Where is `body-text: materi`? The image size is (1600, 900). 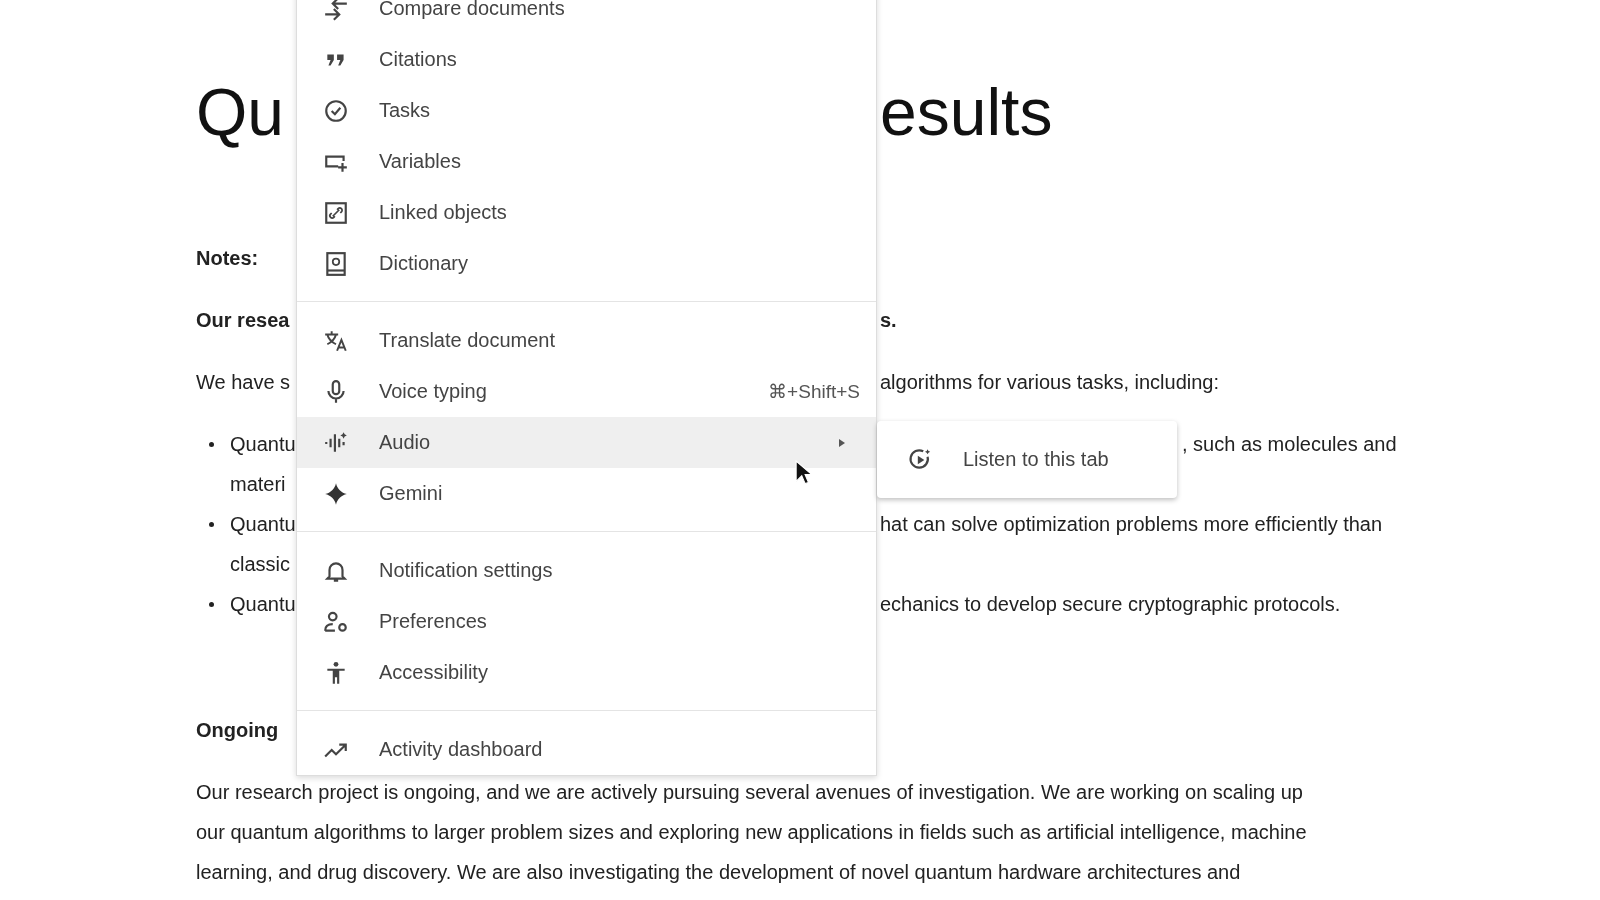 body-text: materi is located at coordinates (258, 484).